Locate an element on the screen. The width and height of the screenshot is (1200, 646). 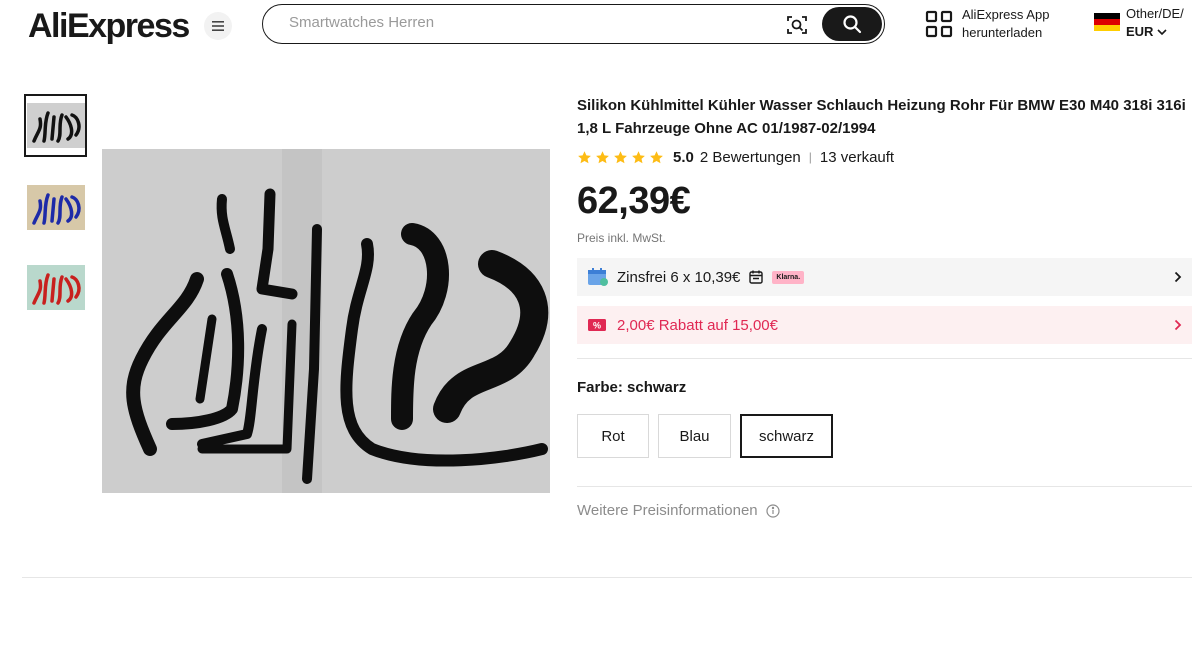
hamburger-icon is located at coordinates (218, 26).